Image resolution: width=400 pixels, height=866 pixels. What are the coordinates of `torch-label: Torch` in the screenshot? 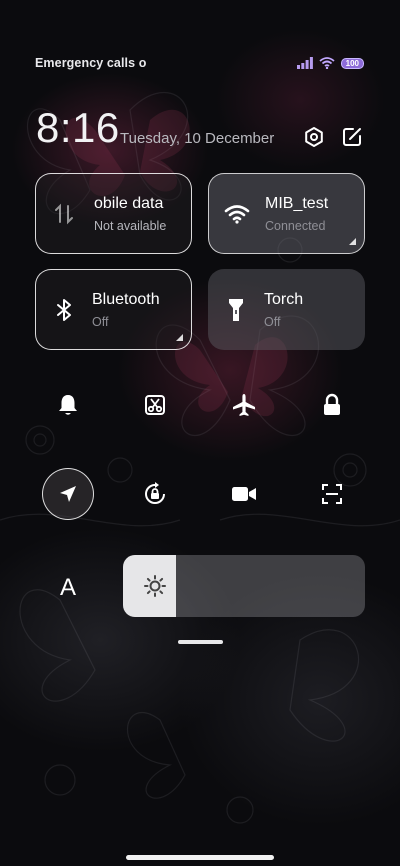 It's located at (284, 299).